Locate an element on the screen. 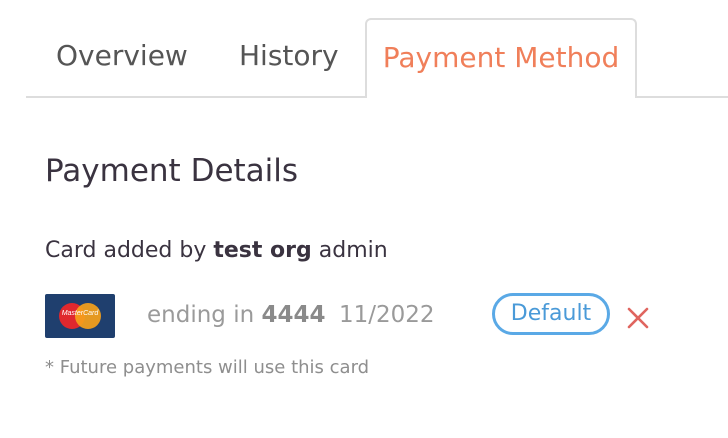  mastercard-logo-text: MasterCard is located at coordinates (80, 313).